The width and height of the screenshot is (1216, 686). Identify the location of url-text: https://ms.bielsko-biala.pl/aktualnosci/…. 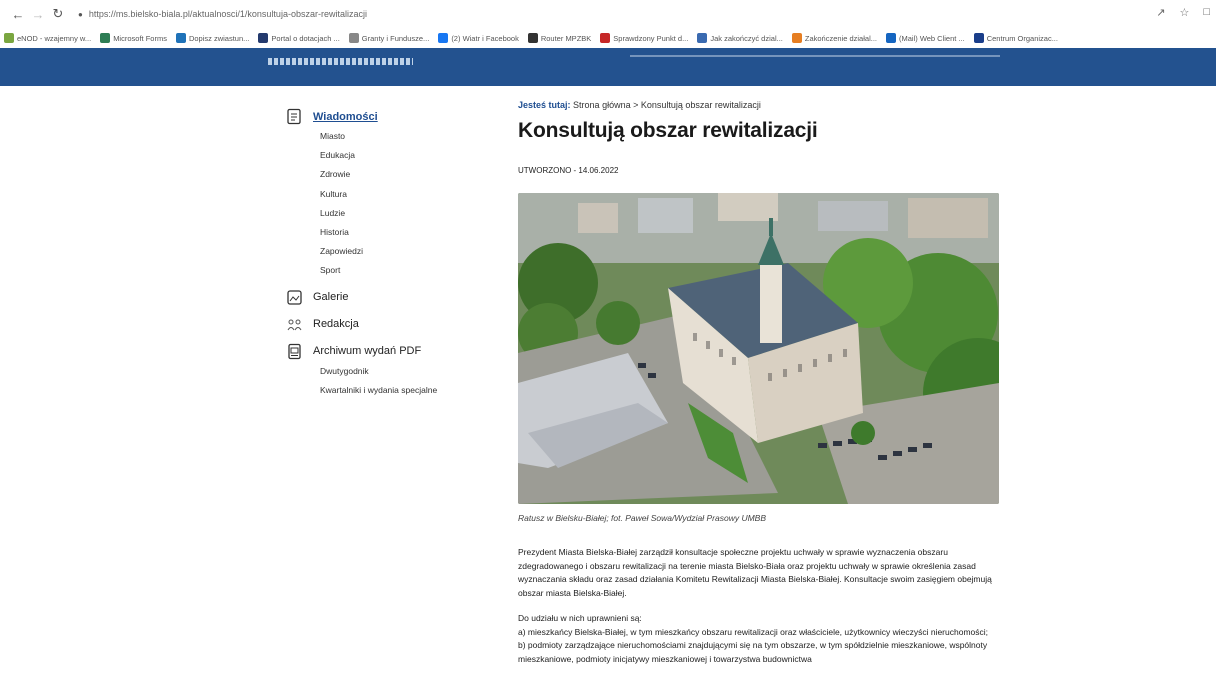
(227, 14).